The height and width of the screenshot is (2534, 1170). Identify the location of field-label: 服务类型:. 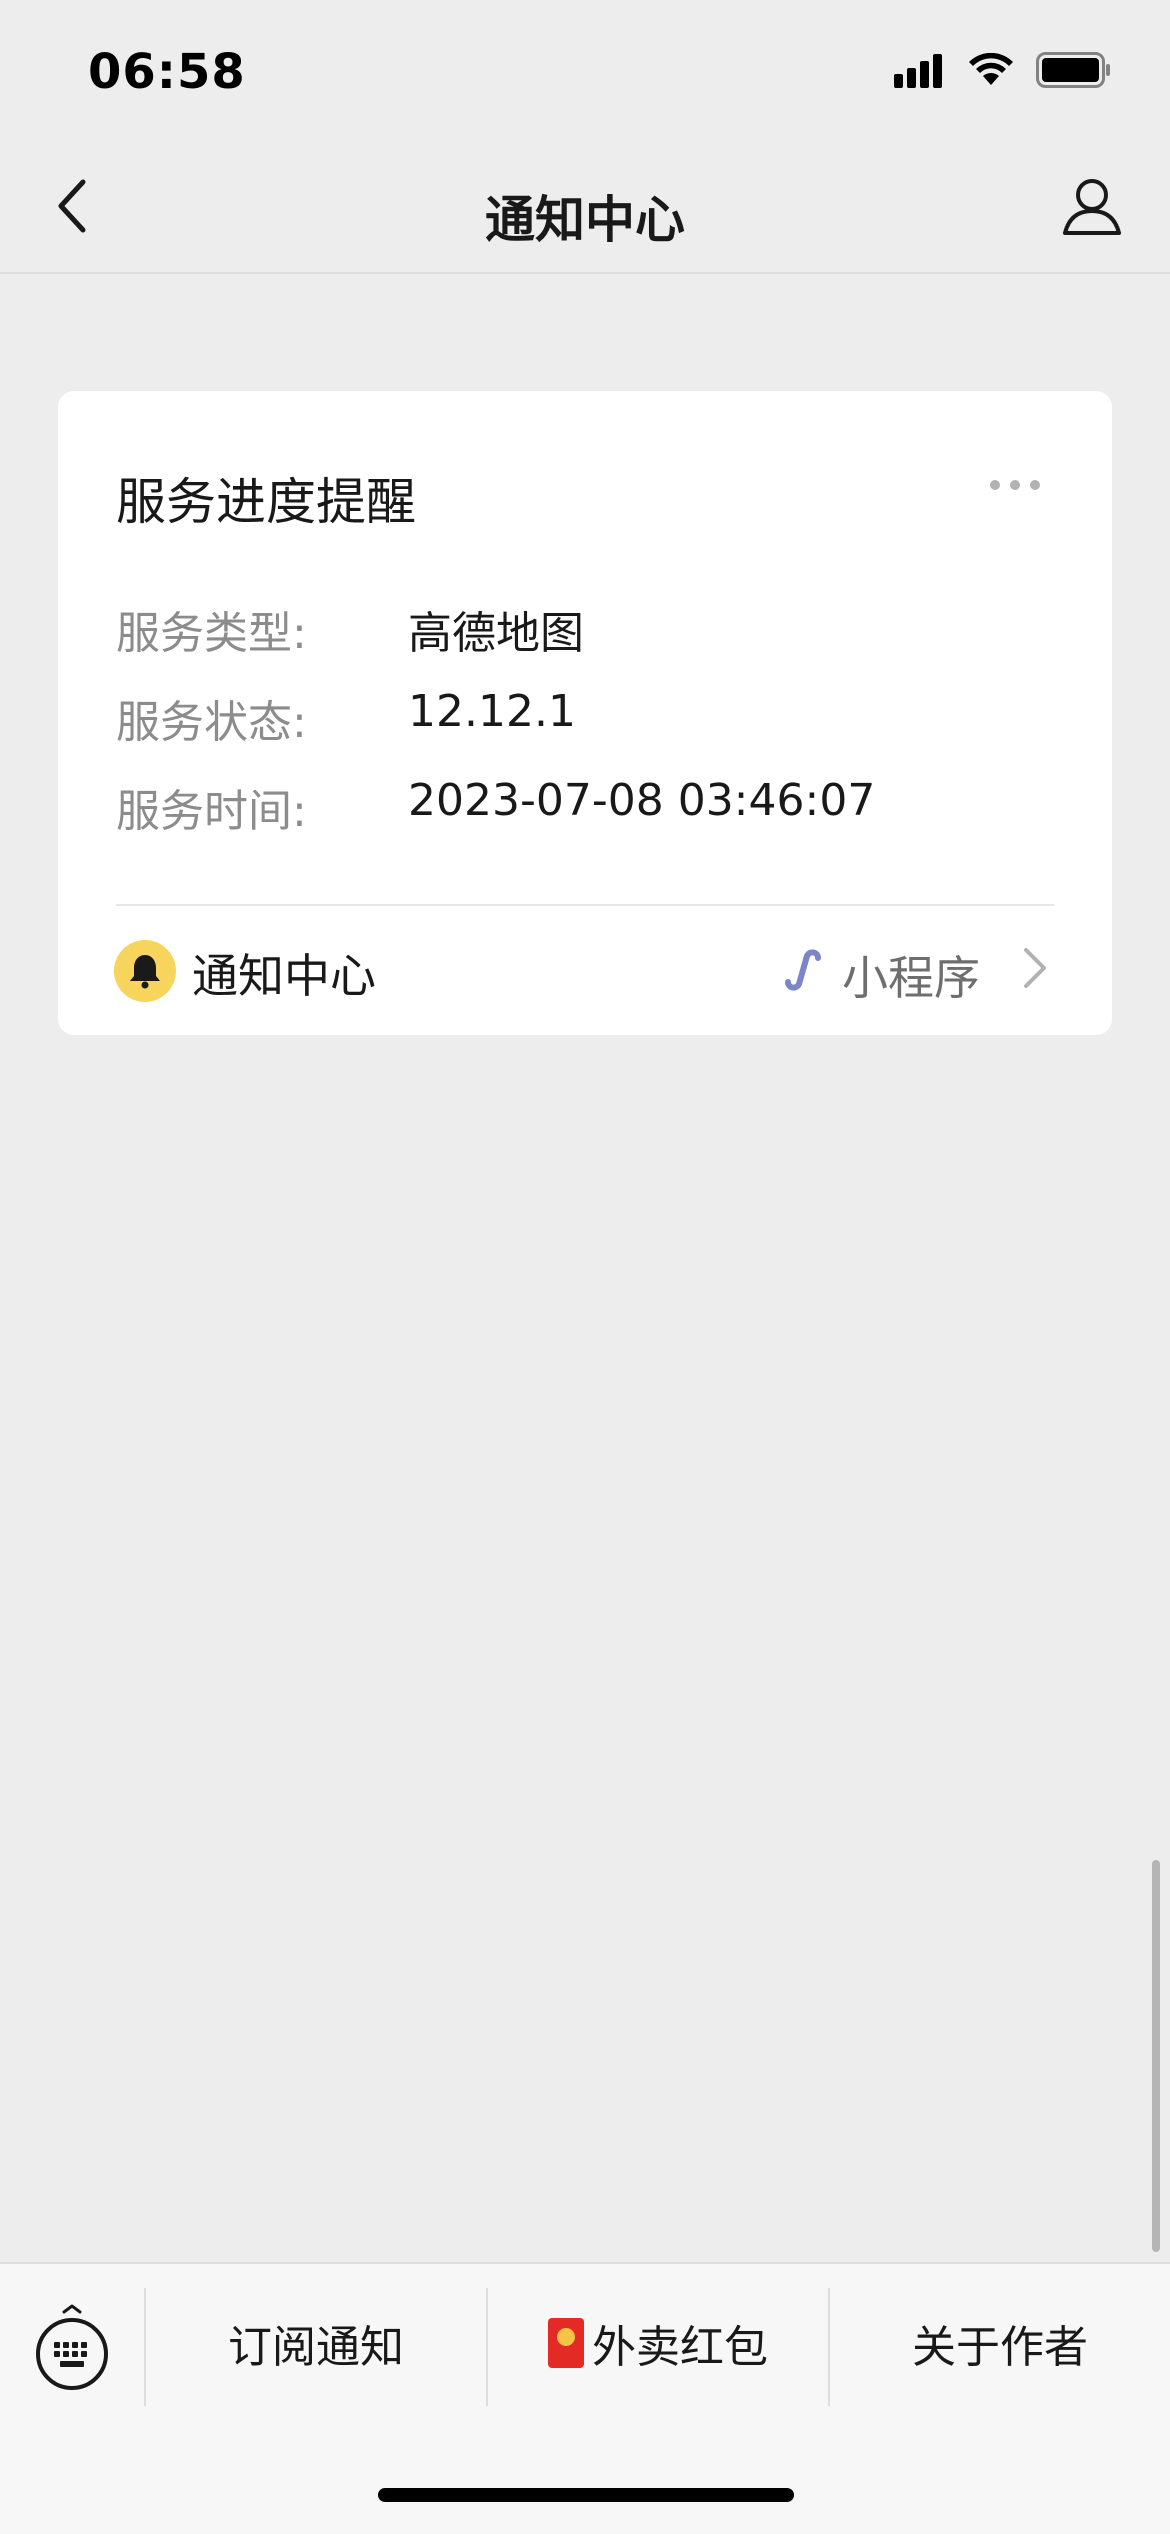
(211, 633).